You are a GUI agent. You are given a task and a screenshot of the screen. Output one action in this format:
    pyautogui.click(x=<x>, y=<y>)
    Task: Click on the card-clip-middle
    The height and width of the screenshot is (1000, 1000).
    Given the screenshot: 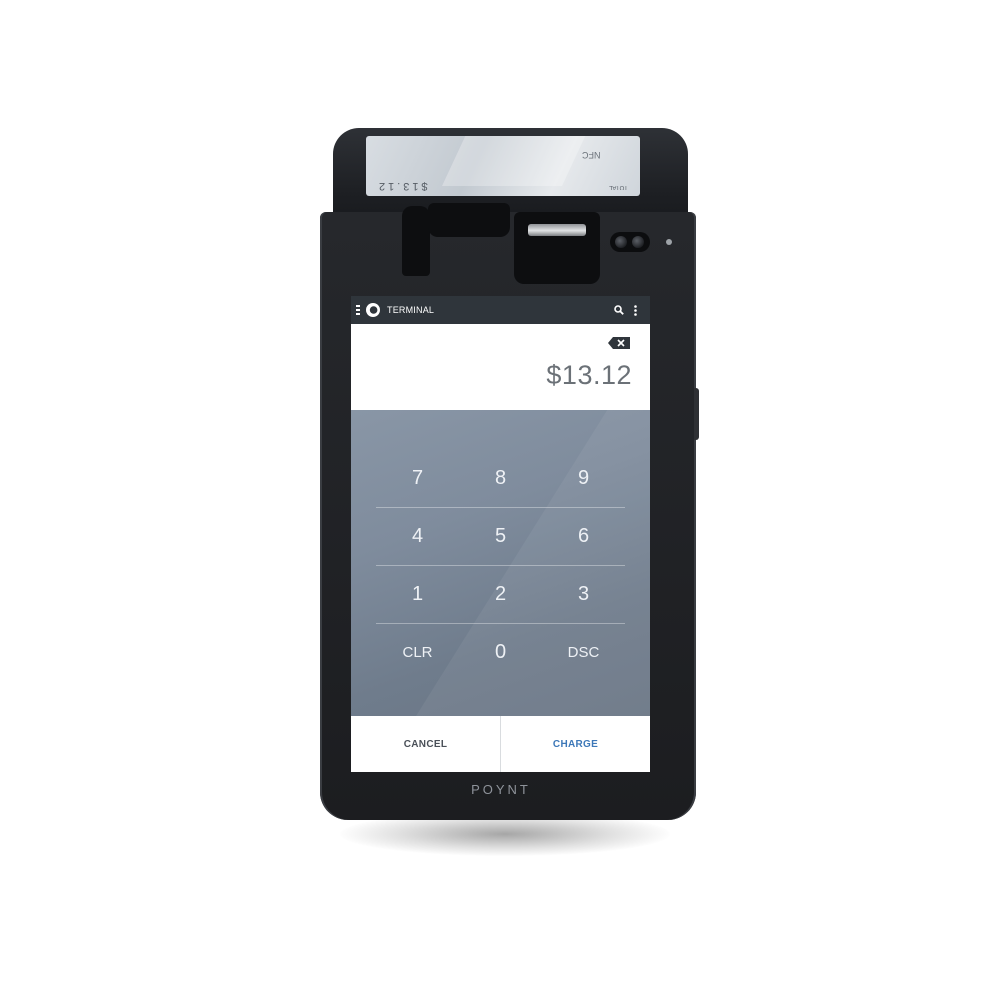 What is the action you would take?
    pyautogui.click(x=469, y=220)
    